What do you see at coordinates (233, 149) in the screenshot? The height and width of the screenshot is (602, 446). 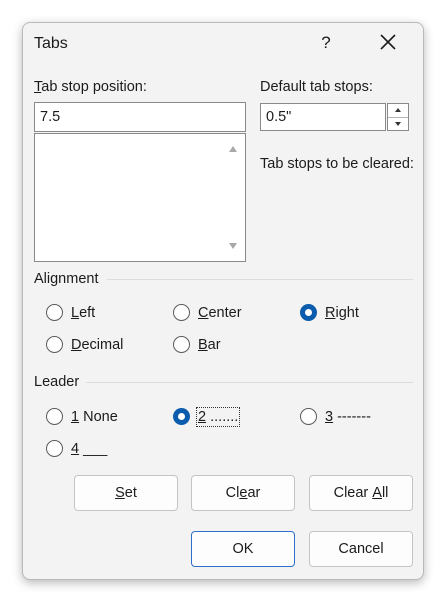 I see `scroll-up-icon` at bounding box center [233, 149].